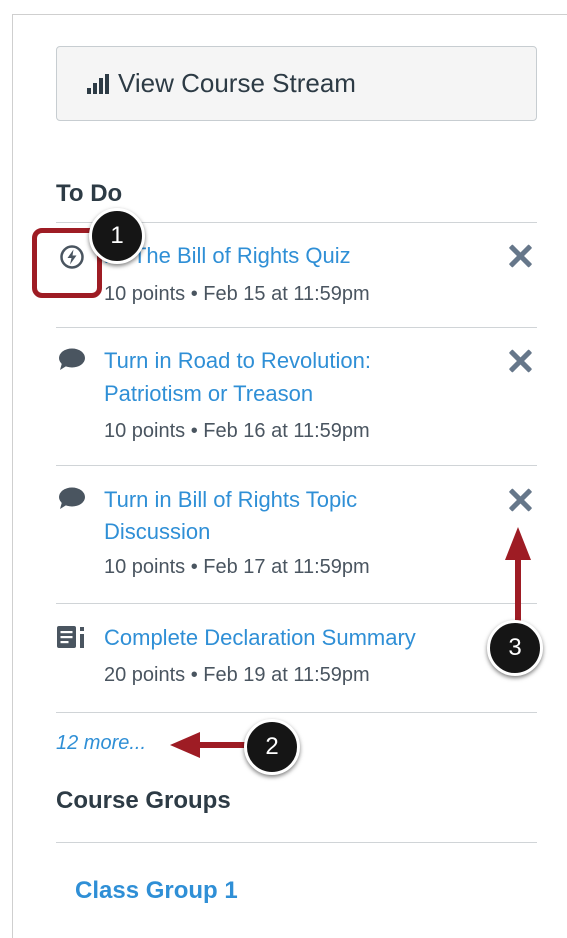  Describe the element at coordinates (272, 747) in the screenshot. I see `callout-badge: 2` at that location.